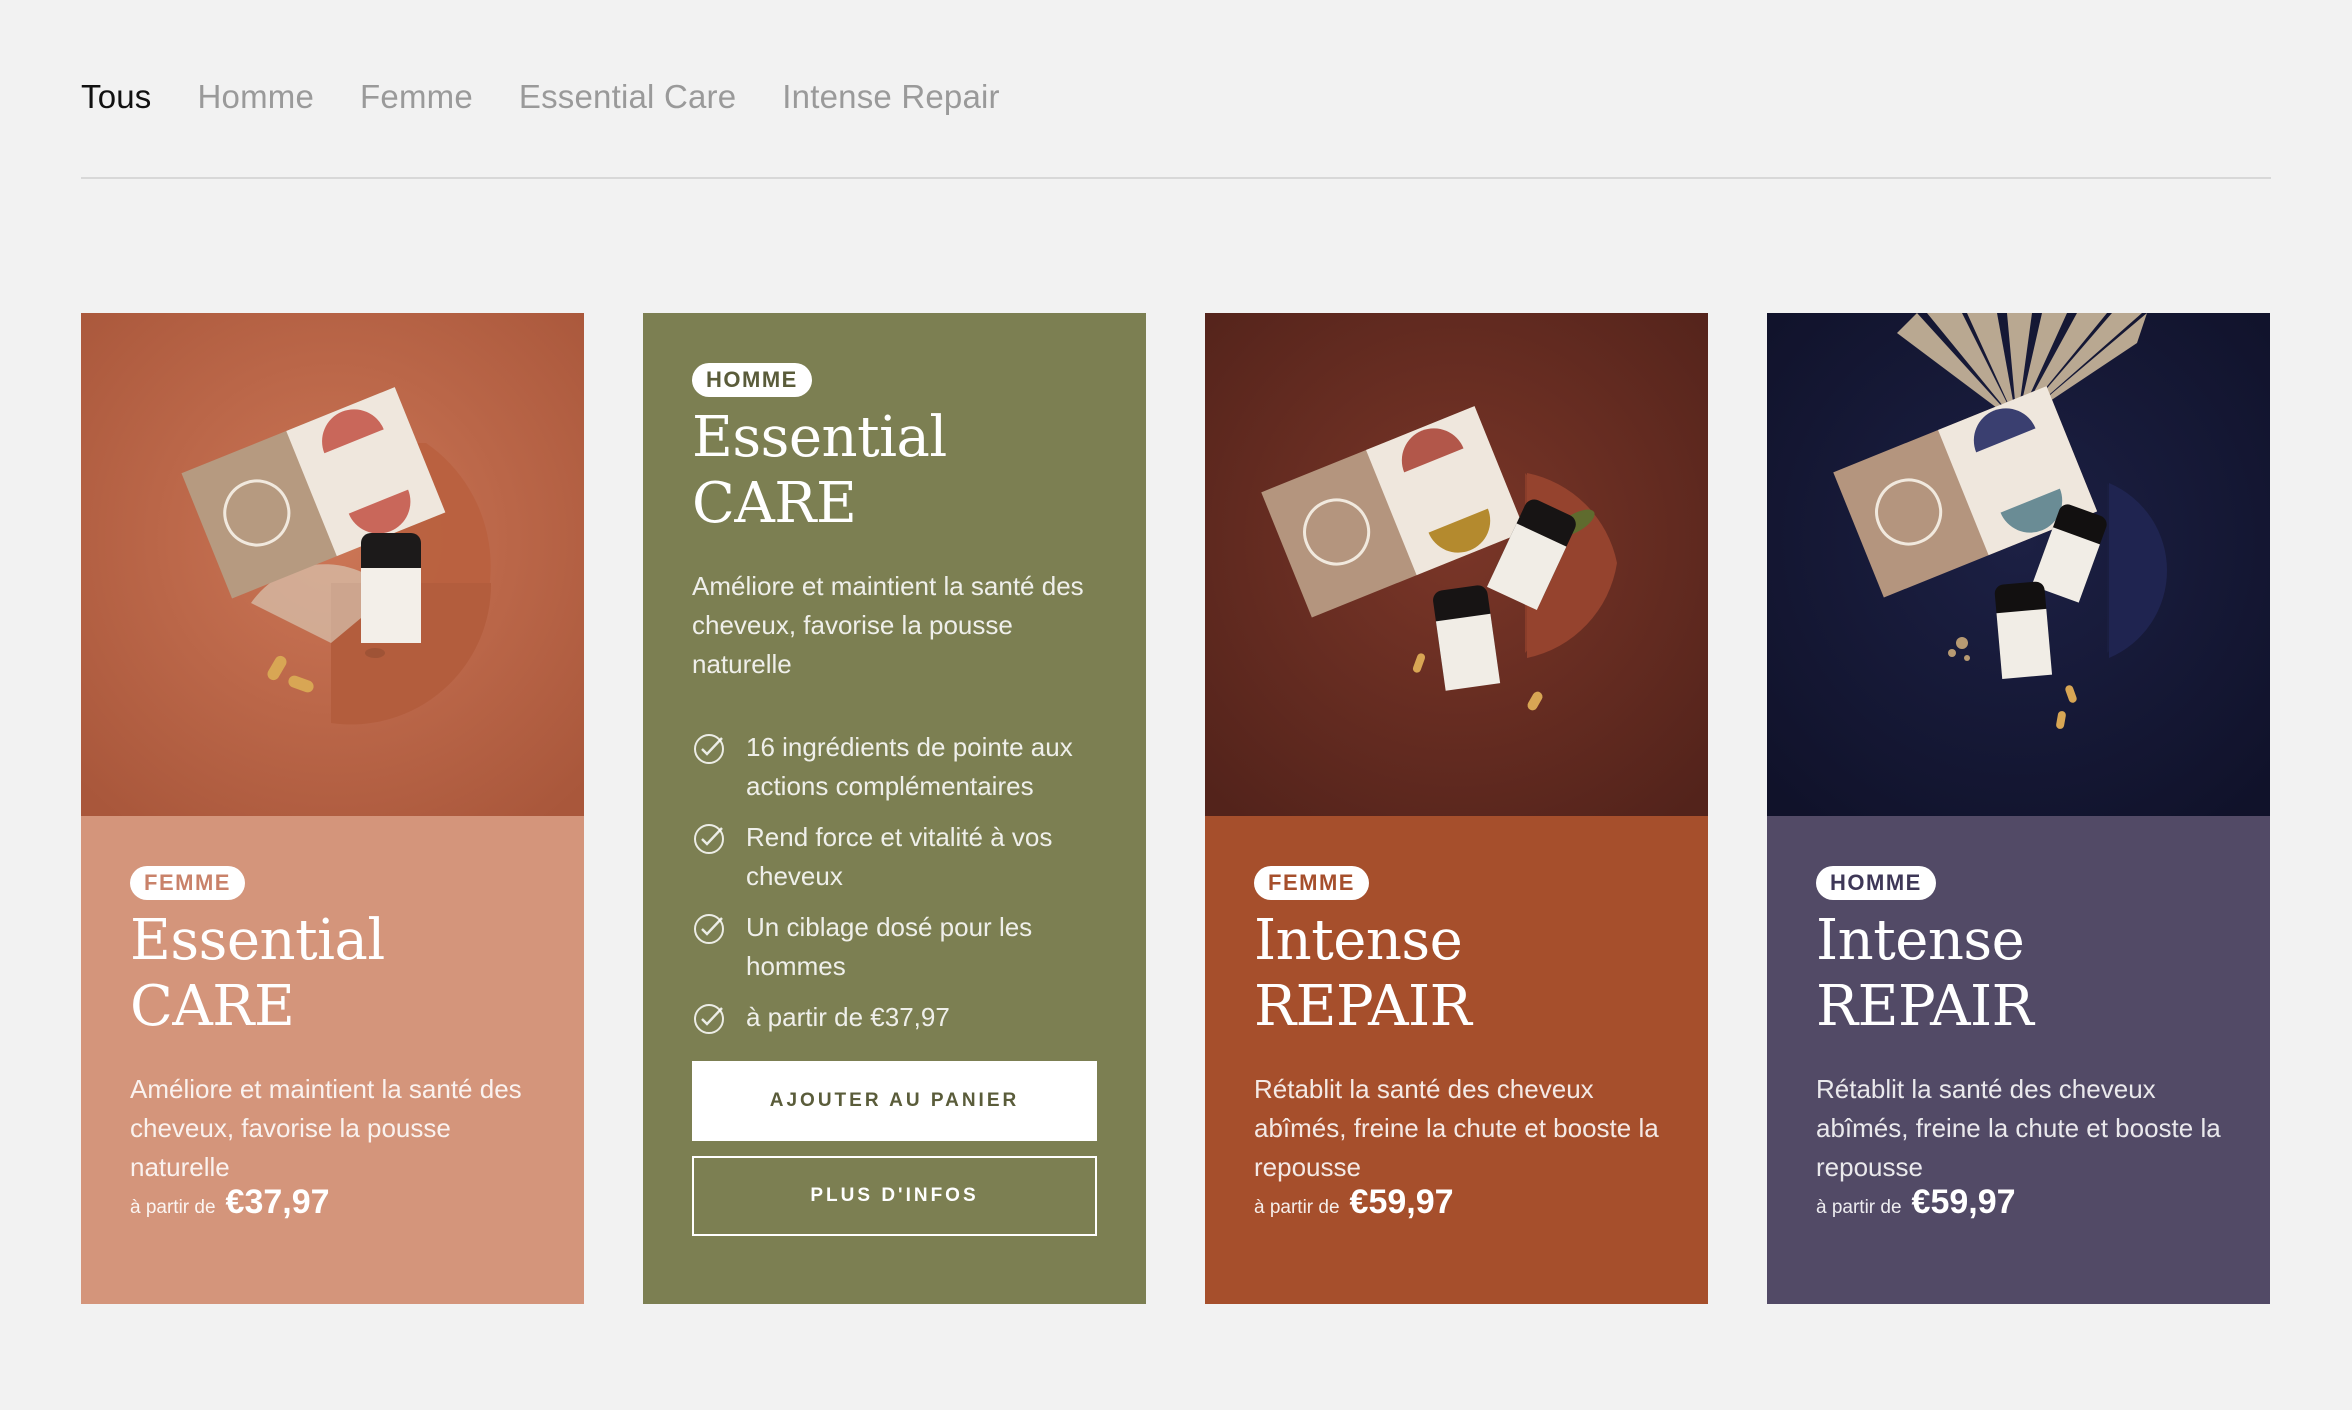 The image size is (2352, 1410). I want to click on more-info-button: PLUS D'INFOS, so click(894, 1196).